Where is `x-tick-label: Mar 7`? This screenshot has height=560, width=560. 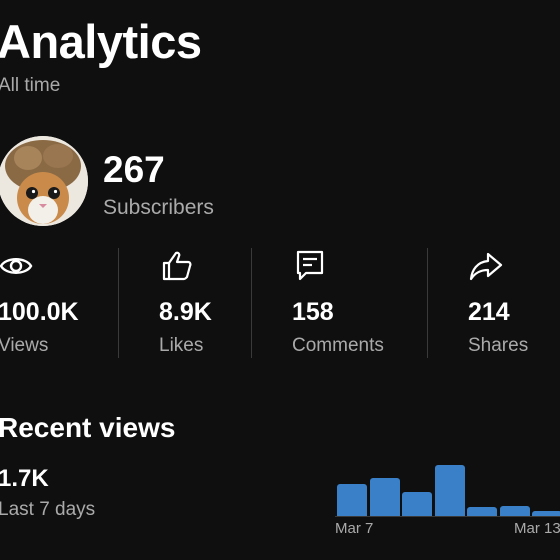 x-tick-label: Mar 7 is located at coordinates (354, 528).